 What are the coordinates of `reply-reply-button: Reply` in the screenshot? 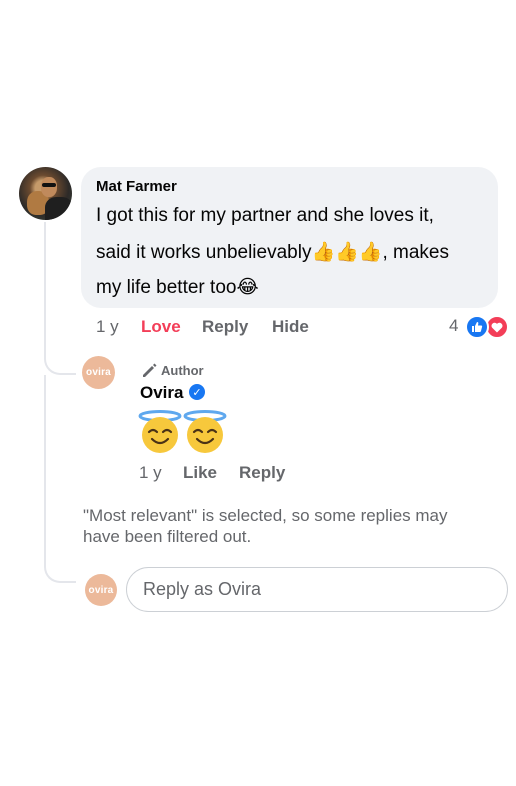 It's located at (262, 473).